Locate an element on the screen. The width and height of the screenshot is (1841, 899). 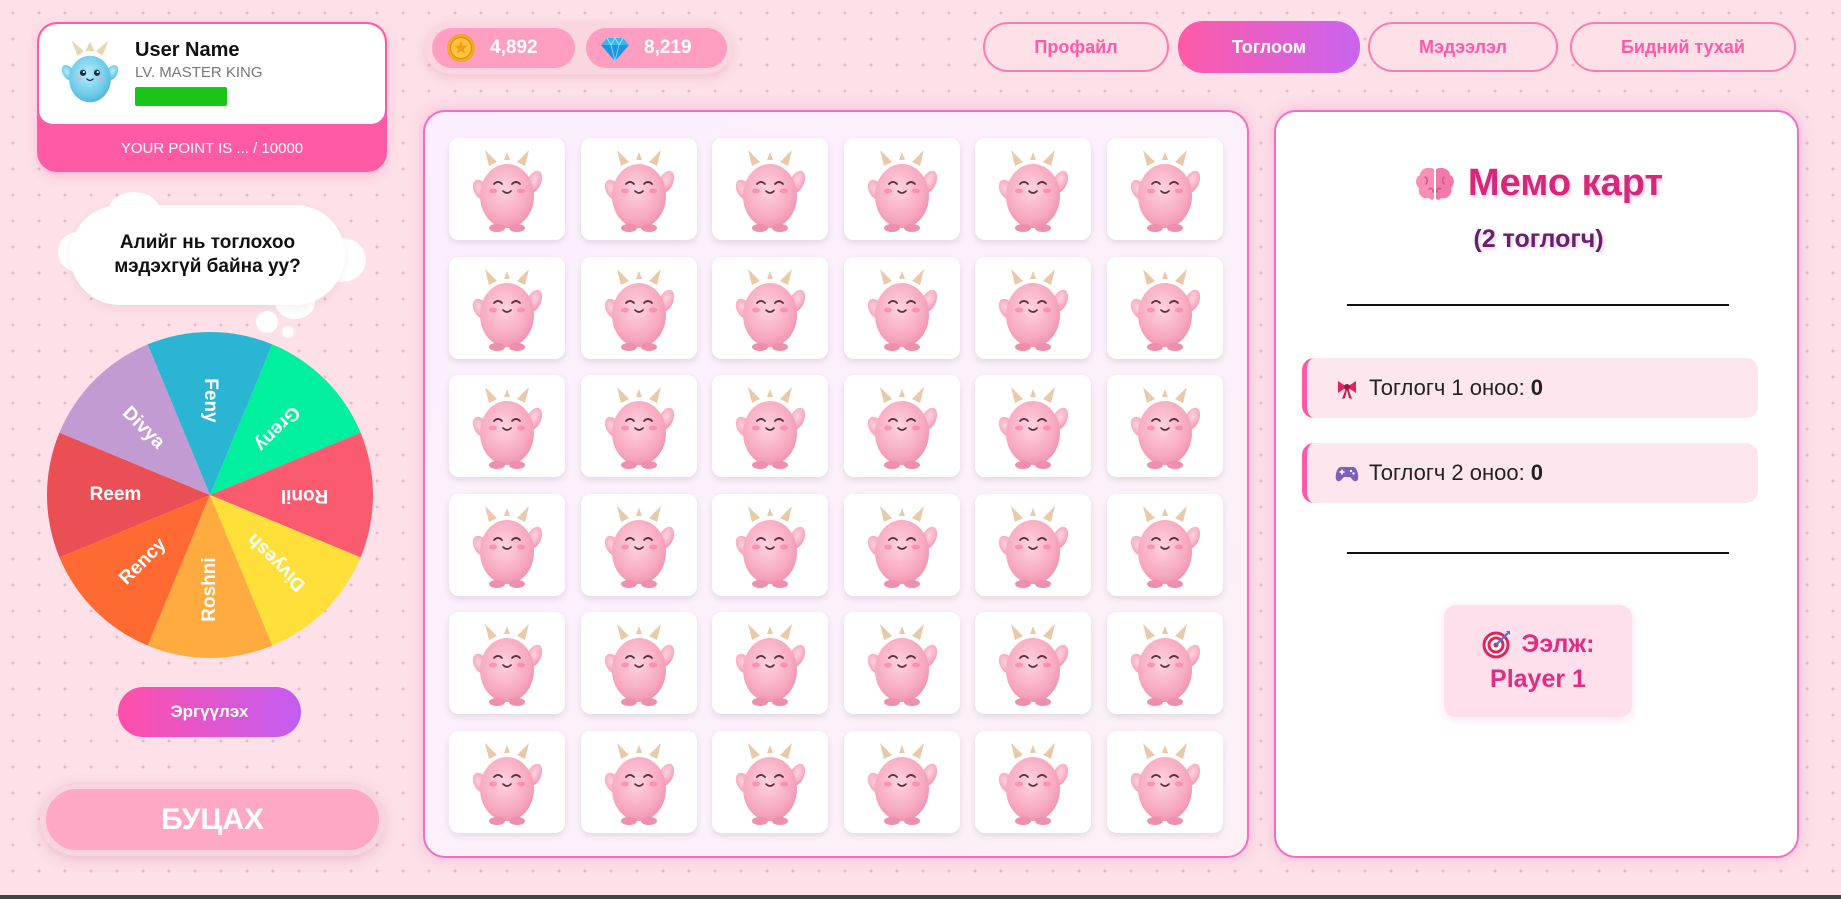
turn-indicator: Ээлж: Player 1 is located at coordinates (1538, 661).